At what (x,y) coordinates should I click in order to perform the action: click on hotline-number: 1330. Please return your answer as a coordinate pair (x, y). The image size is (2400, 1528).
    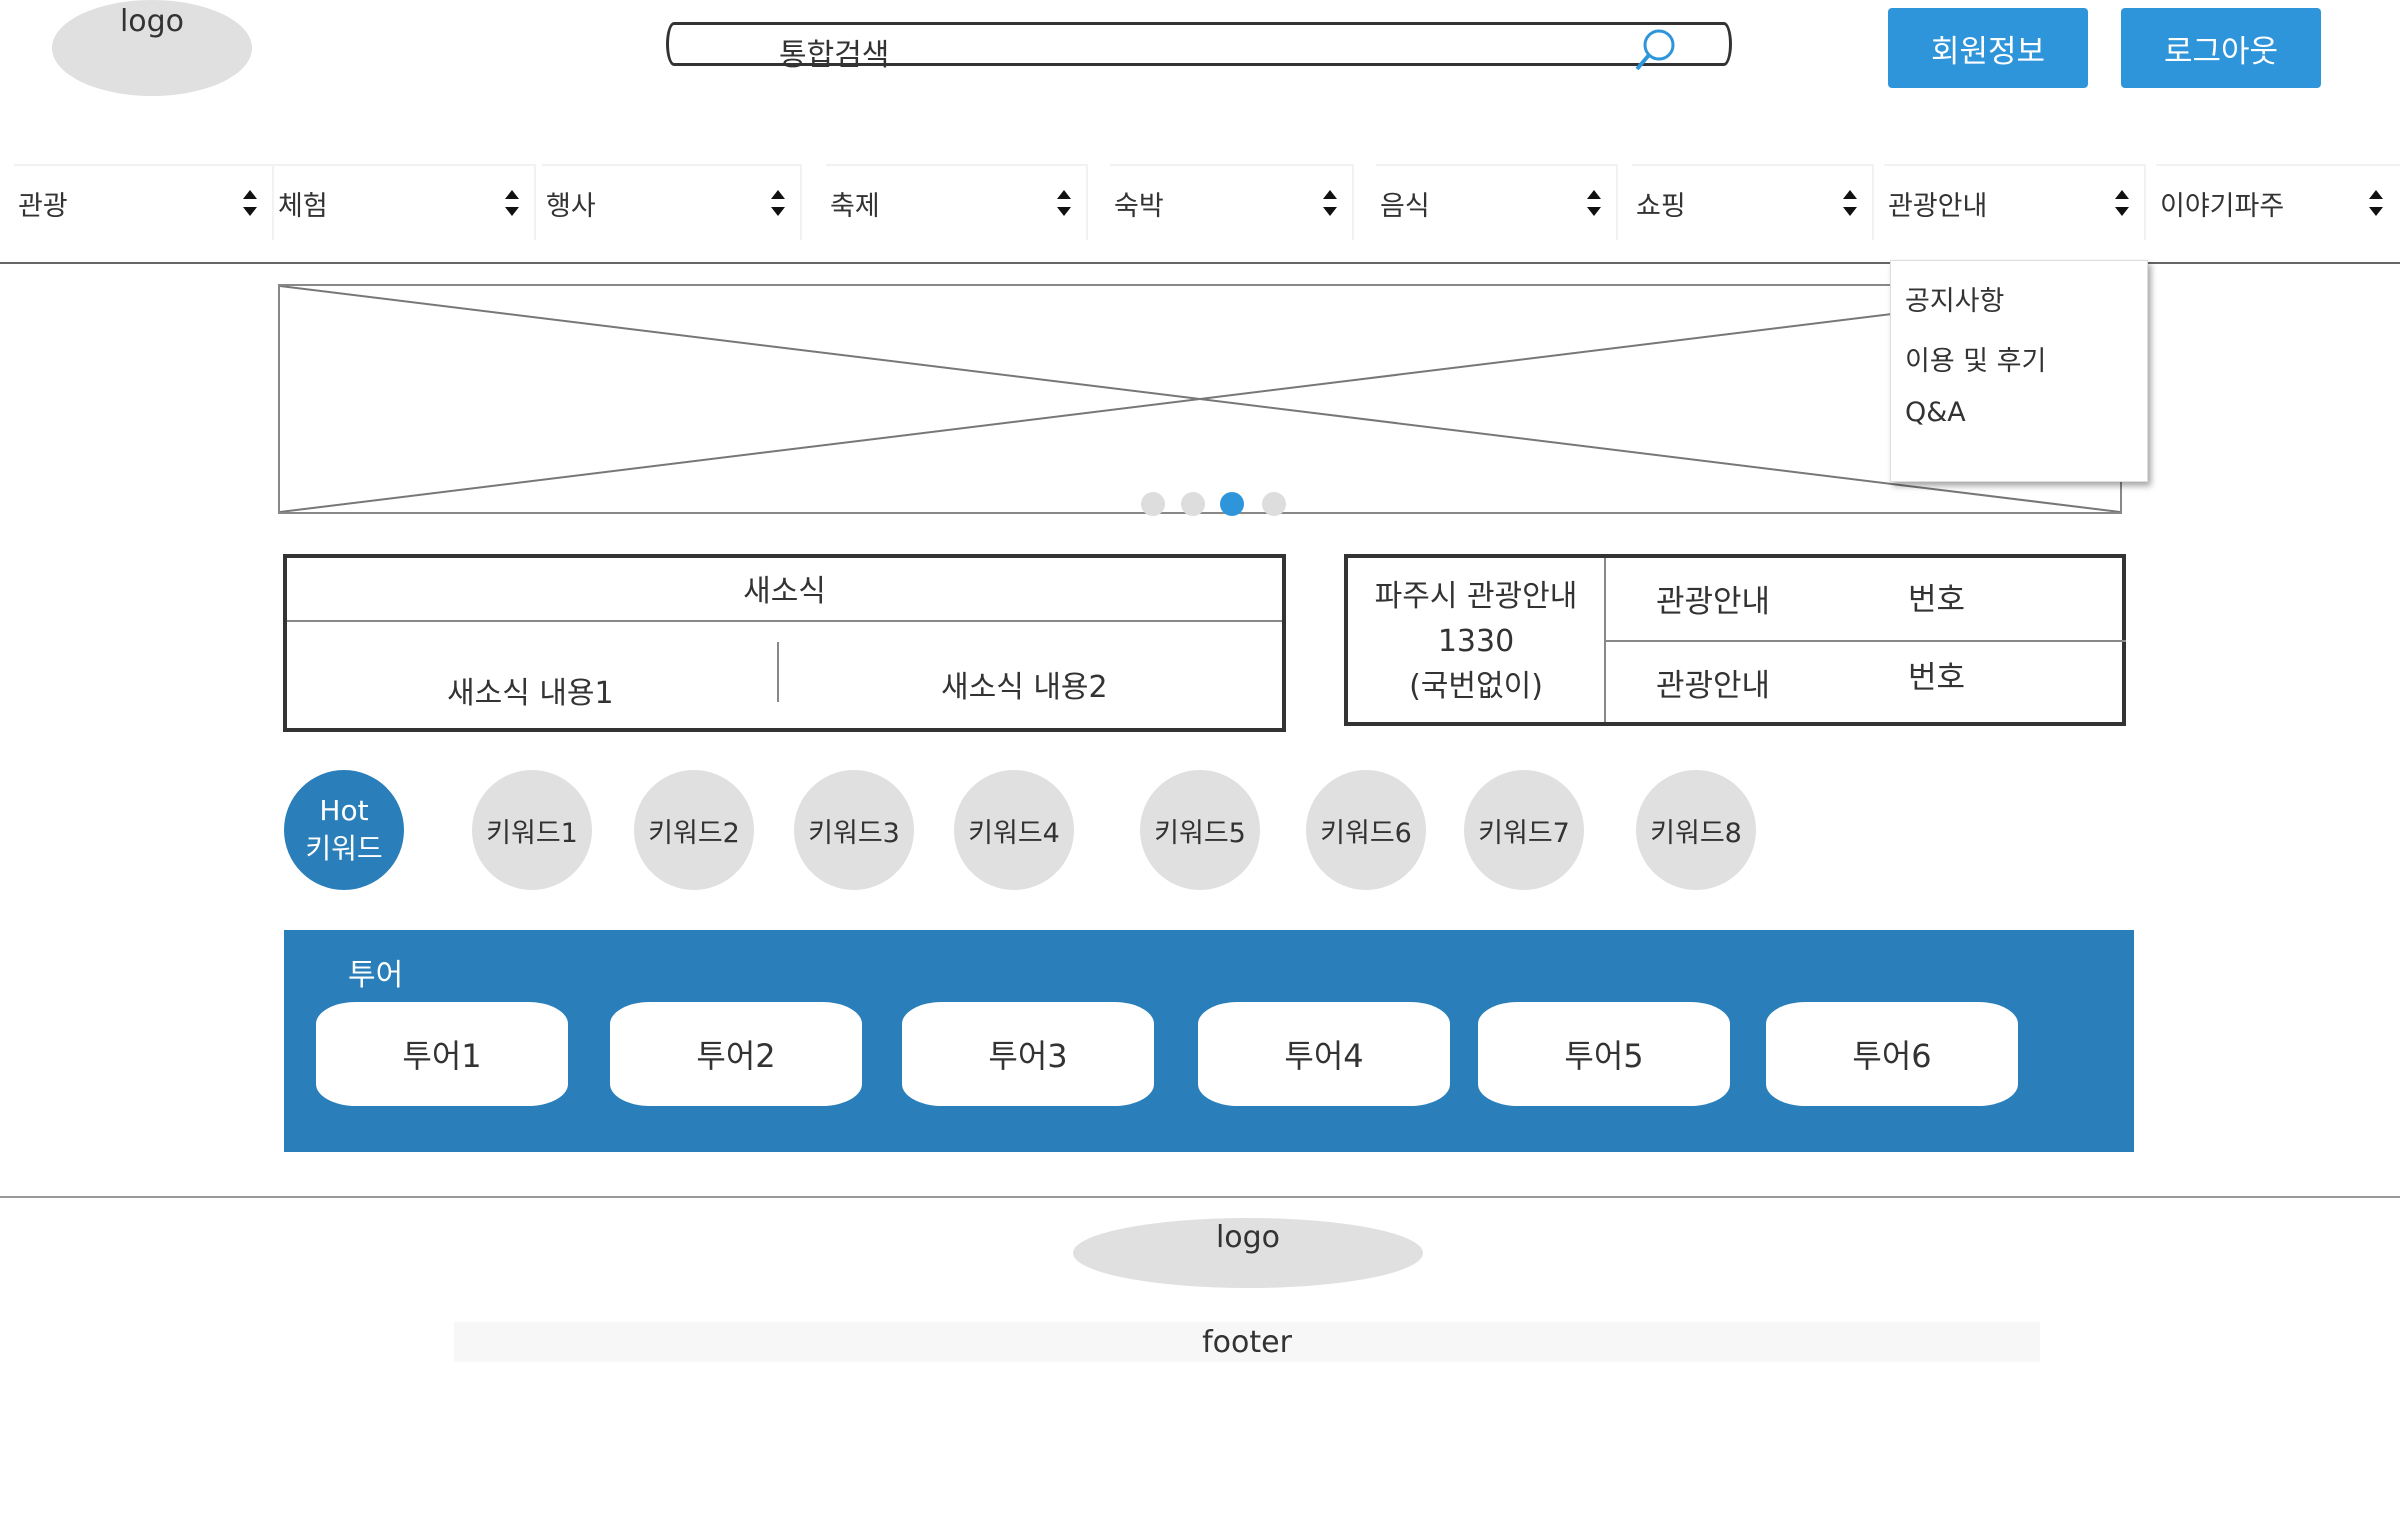
    Looking at the image, I should click on (1476, 641).